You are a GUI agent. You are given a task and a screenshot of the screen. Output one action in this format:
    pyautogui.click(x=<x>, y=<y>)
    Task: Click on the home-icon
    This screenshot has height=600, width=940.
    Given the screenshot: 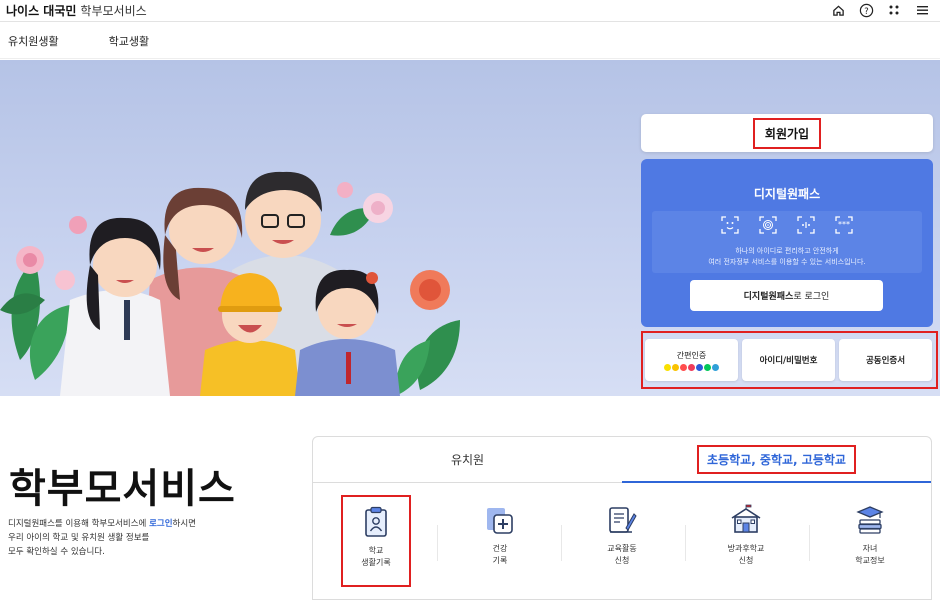 What is the action you would take?
    pyautogui.click(x=838, y=10)
    